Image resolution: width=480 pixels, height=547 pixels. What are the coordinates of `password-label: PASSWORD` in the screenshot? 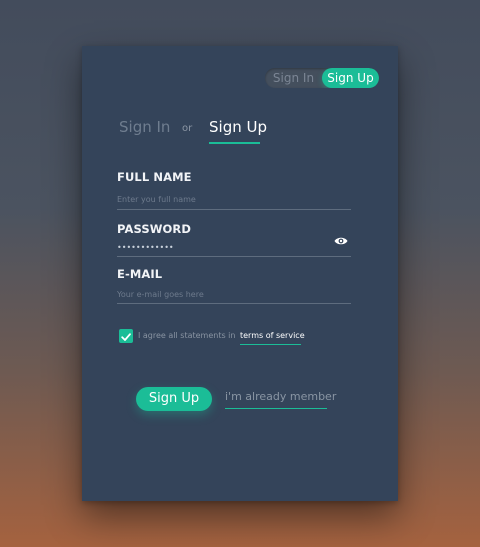 It's located at (154, 229).